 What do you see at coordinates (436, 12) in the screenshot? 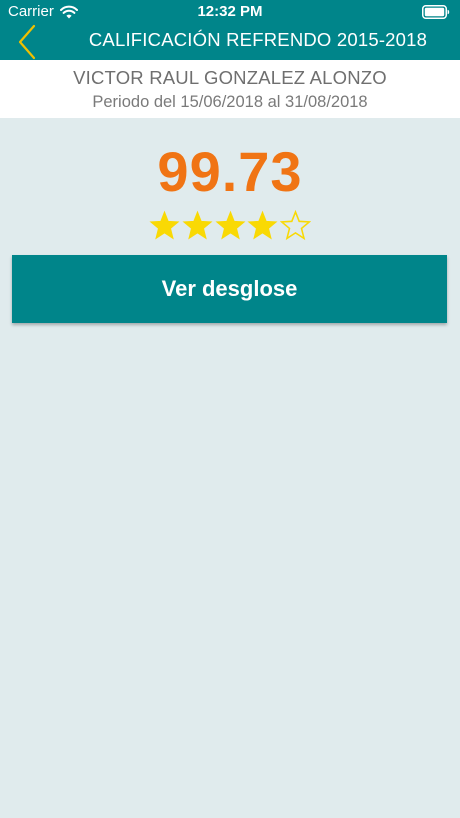
I see `battery-icon` at bounding box center [436, 12].